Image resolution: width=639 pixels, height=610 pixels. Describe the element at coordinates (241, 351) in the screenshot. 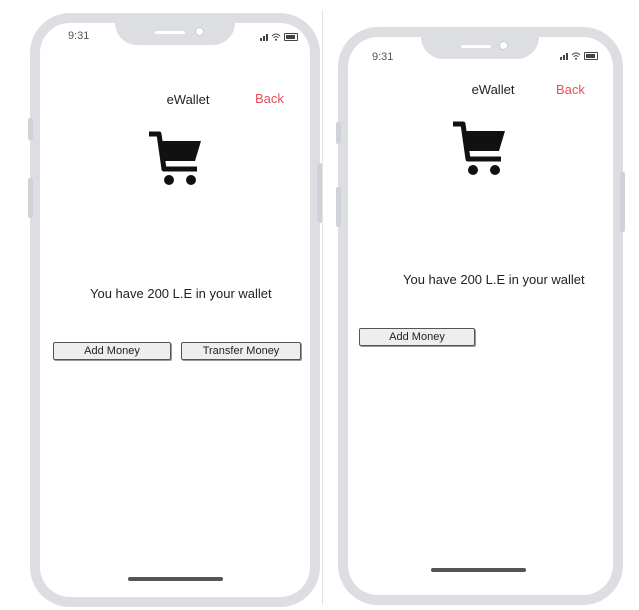

I see `transfer-money-button: Transfer Money` at that location.